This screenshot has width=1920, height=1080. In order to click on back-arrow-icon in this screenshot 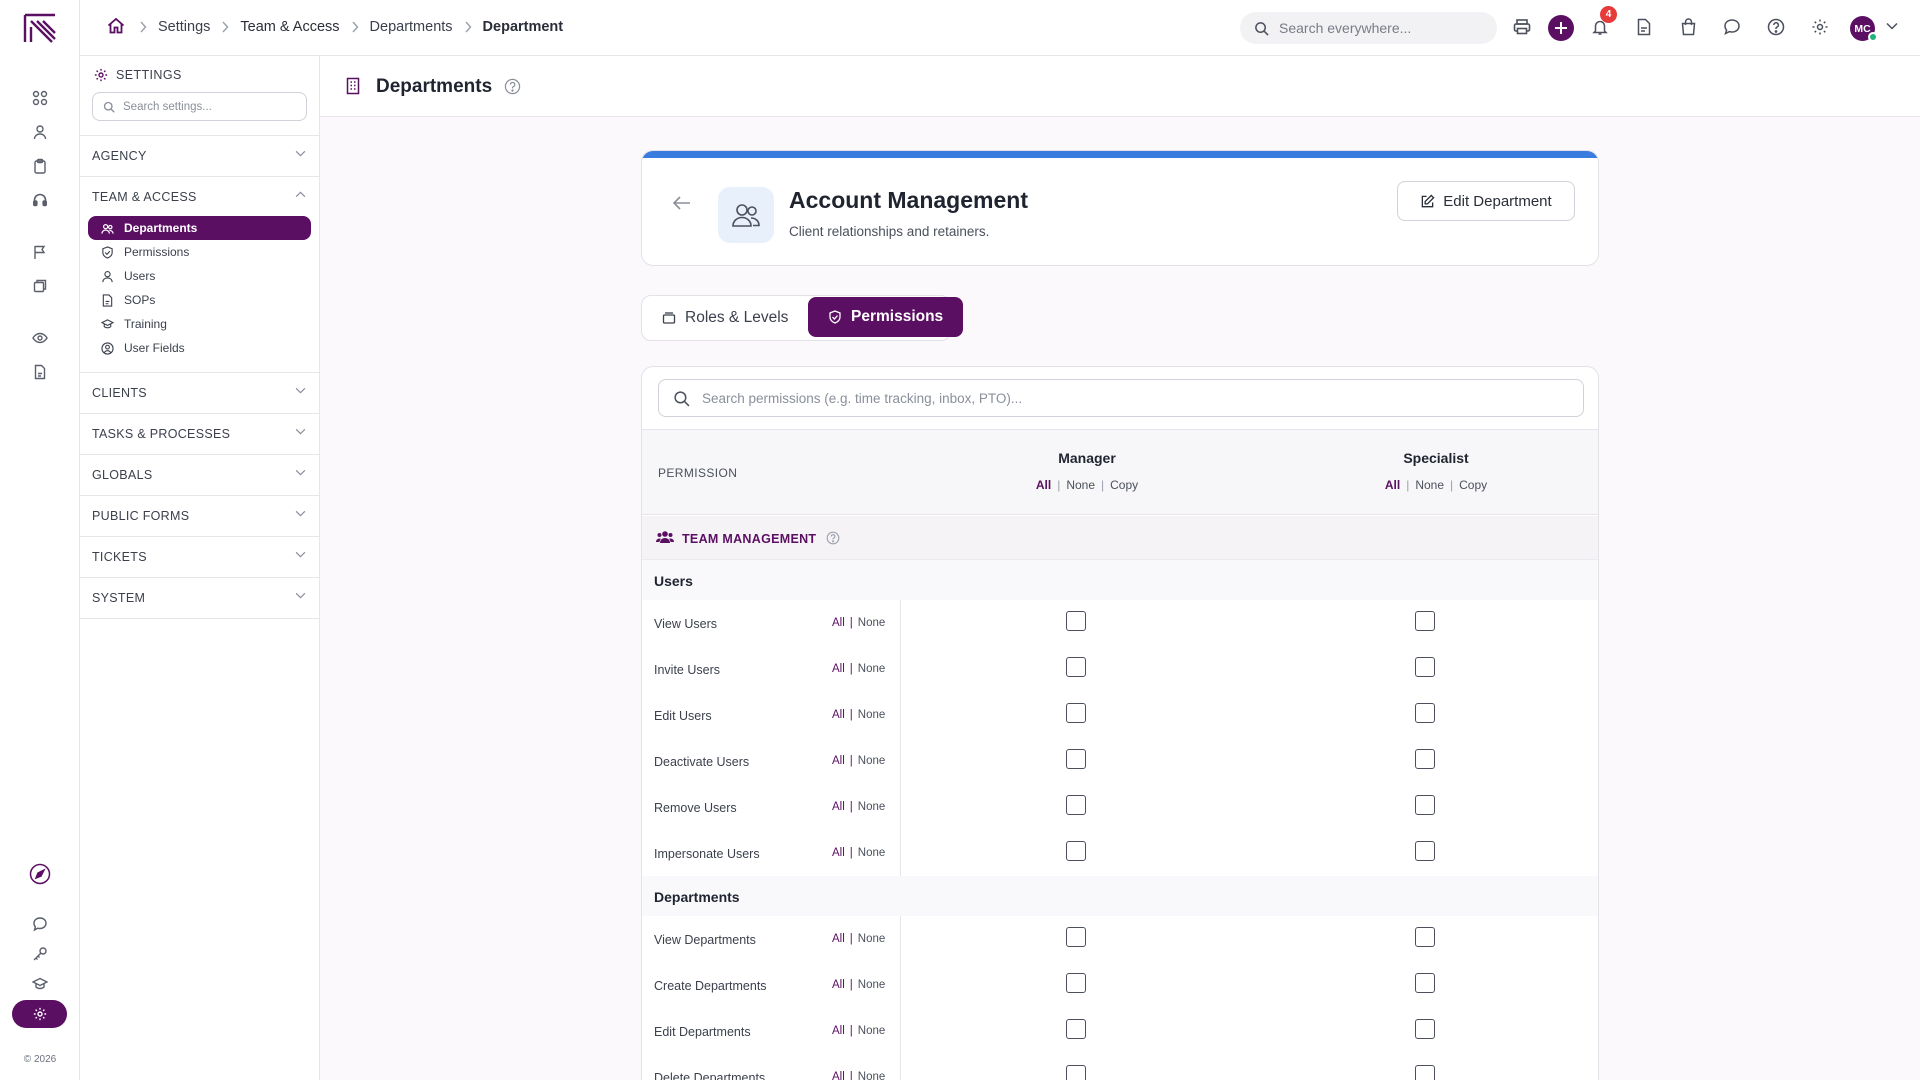, I will do `click(682, 203)`.